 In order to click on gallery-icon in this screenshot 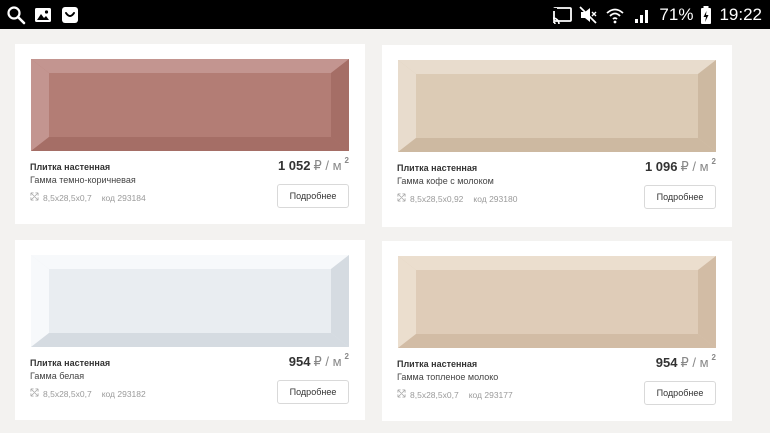, I will do `click(43, 15)`.